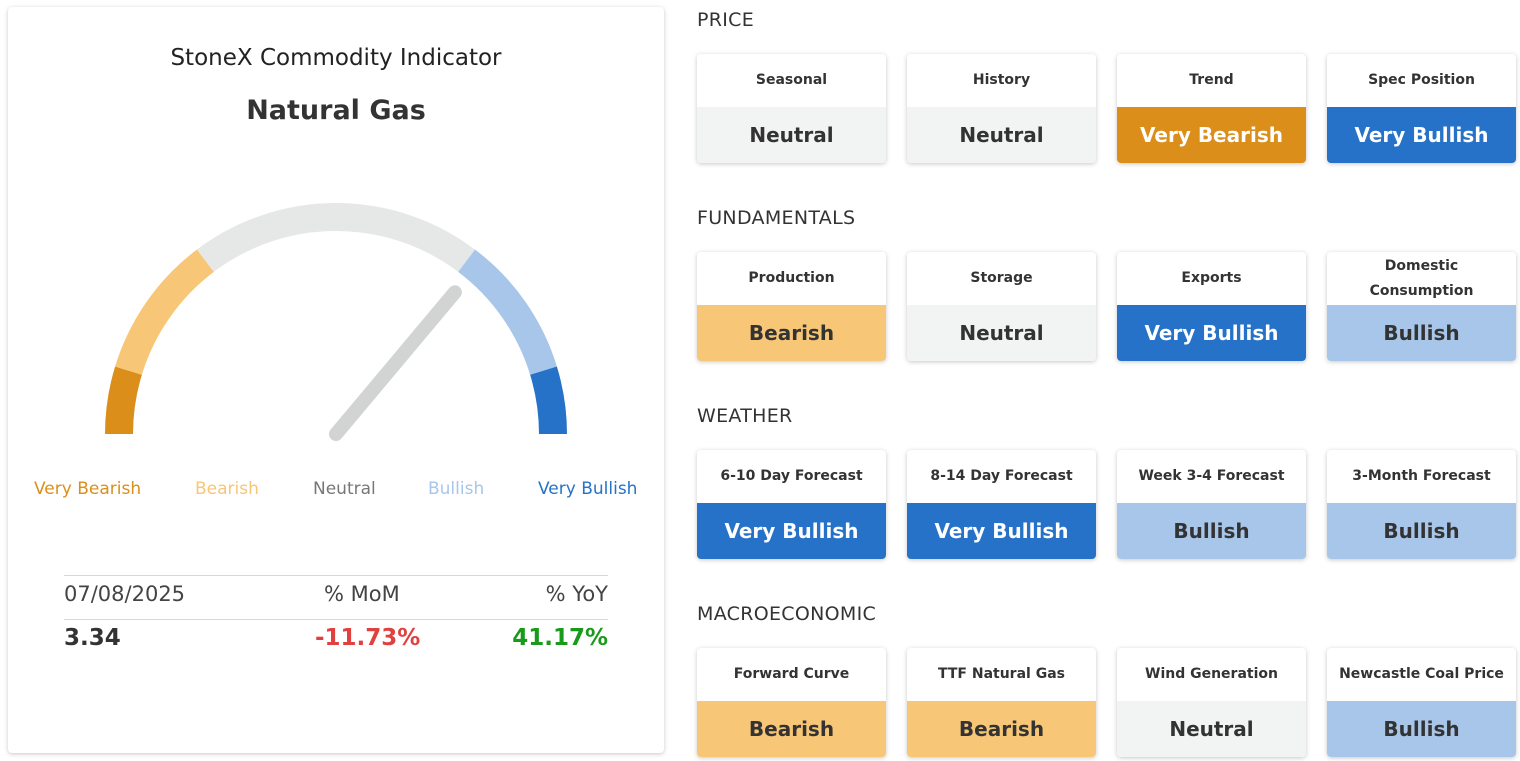 This screenshot has height=761, width=1520. I want to click on stats-divider-top, so click(336, 575).